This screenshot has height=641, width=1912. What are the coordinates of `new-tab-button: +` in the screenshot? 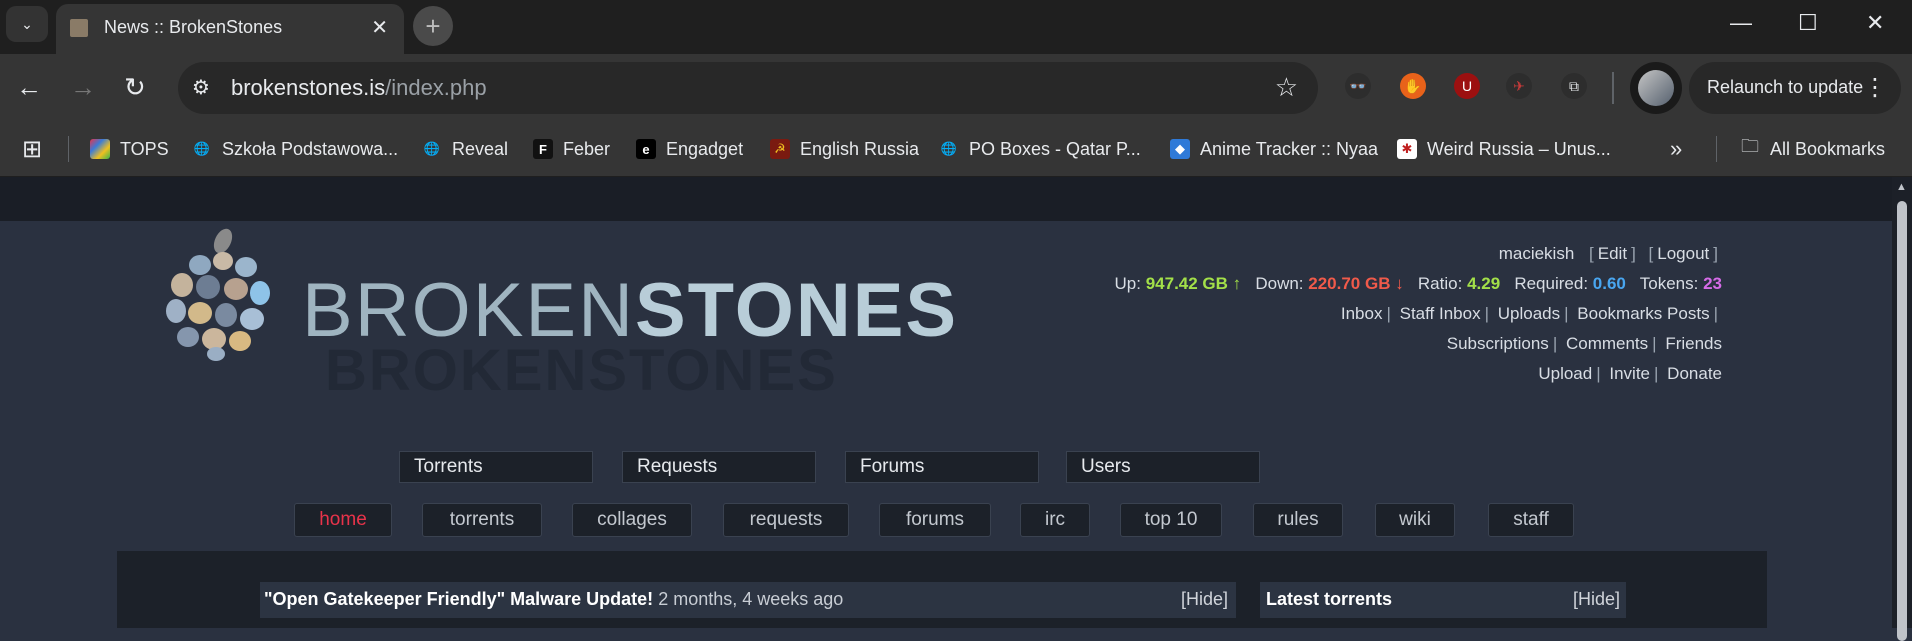 It's located at (433, 26).